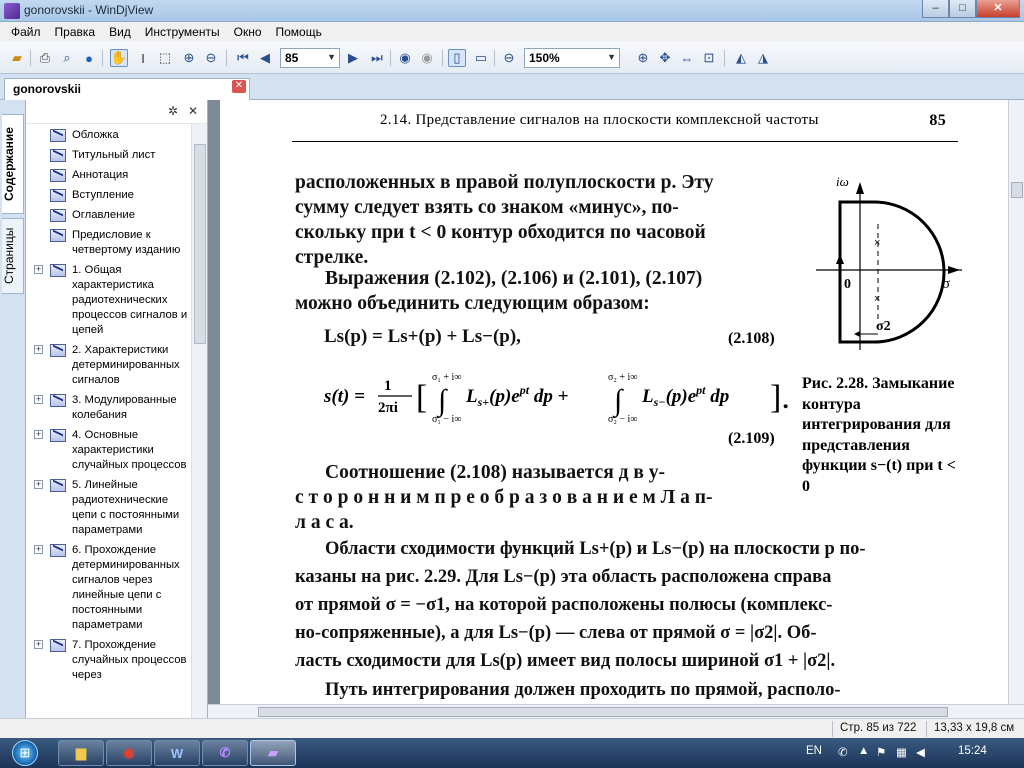  What do you see at coordinates (512, 728) in the screenshot?
I see `status-bar: Стр. 85 из 722 13,33 х 19,8 см` at bounding box center [512, 728].